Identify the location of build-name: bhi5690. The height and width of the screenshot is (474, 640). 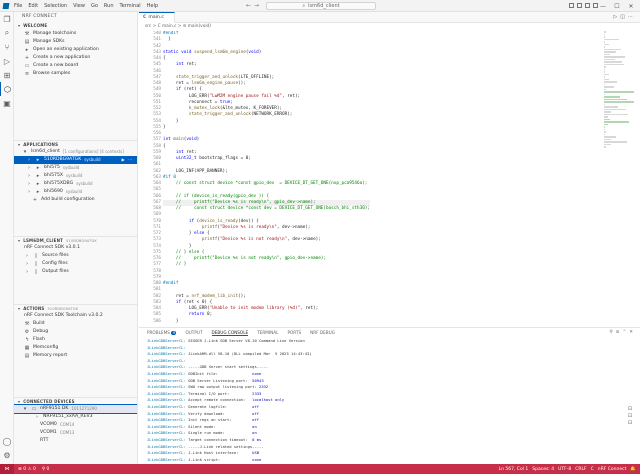
(53, 191).